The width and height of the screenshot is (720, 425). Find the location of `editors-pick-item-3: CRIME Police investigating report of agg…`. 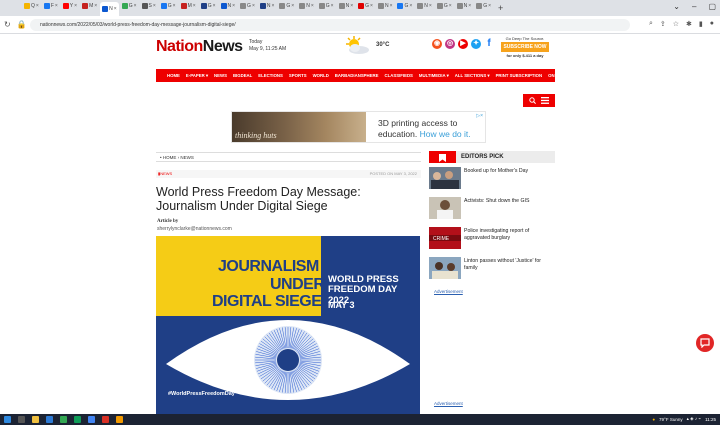

editors-pick-item-3: CRIME Police investigating report of agg… is located at coordinates (492, 238).